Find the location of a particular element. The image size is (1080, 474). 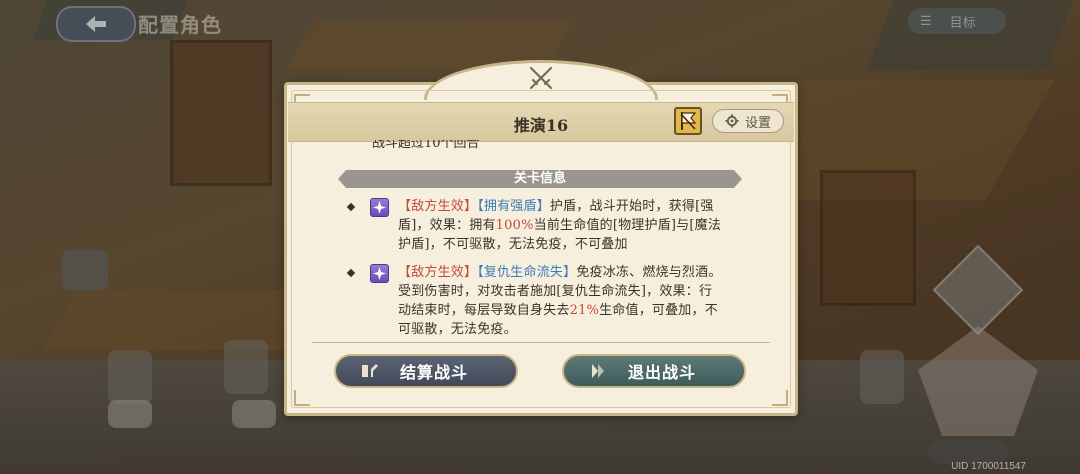

exit-label: 退出战斗 is located at coordinates (662, 372).